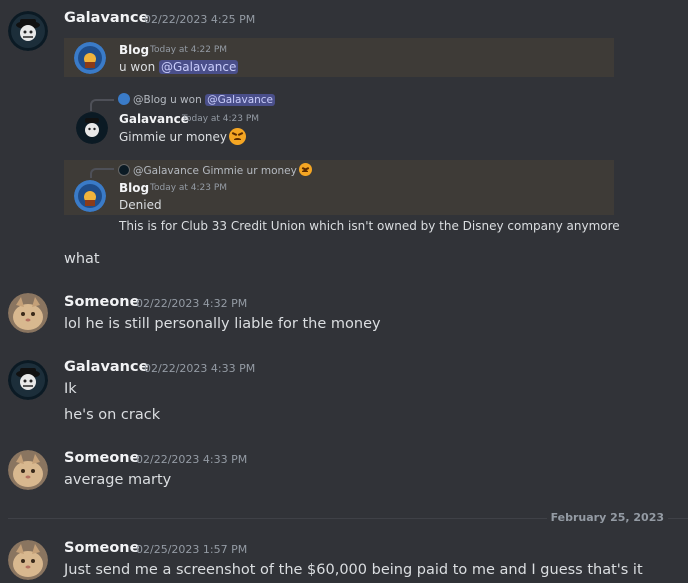 The width and height of the screenshot is (688, 583). What do you see at coordinates (92, 128) in the screenshot?
I see `avatar-galavance-small` at bounding box center [92, 128].